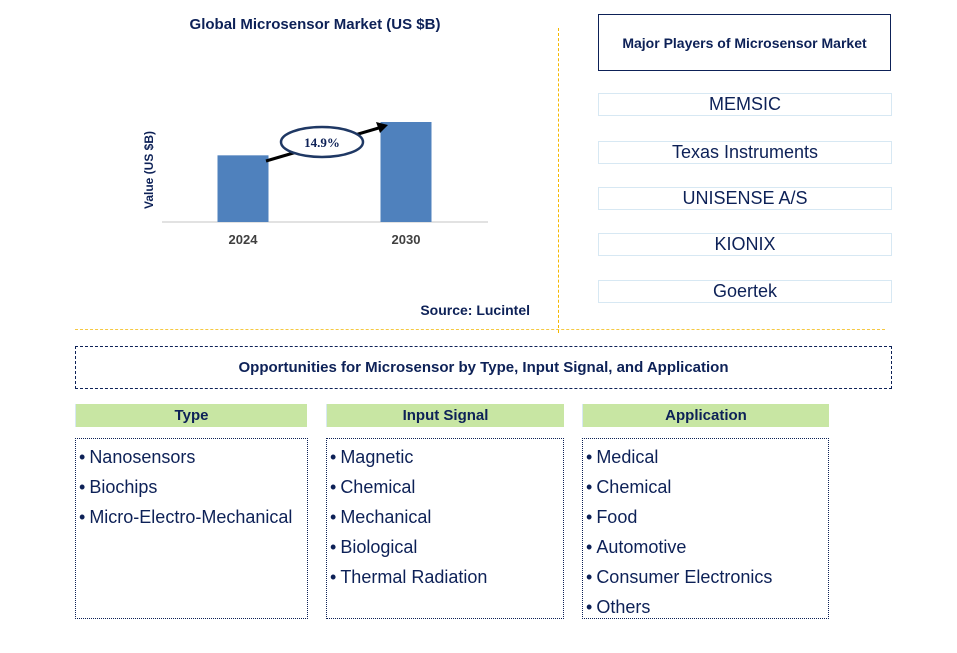 The height and width of the screenshot is (653, 957). Describe the element at coordinates (707, 547) in the screenshot. I see `list-item: • Automotive` at that location.